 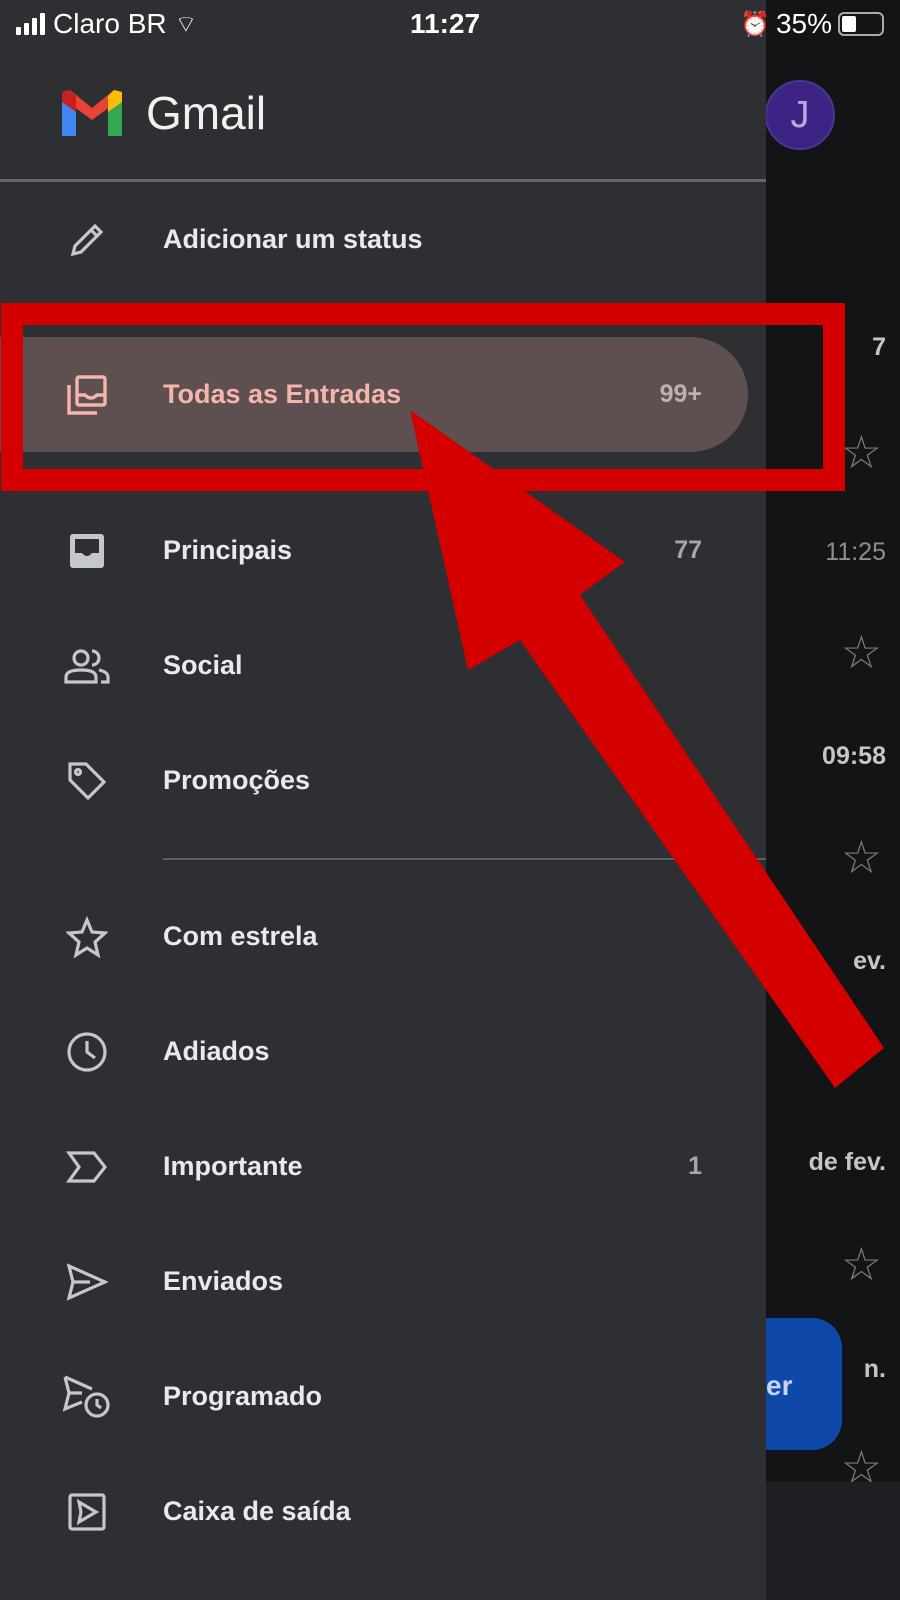 What do you see at coordinates (87, 1052) in the screenshot?
I see `clock-icon` at bounding box center [87, 1052].